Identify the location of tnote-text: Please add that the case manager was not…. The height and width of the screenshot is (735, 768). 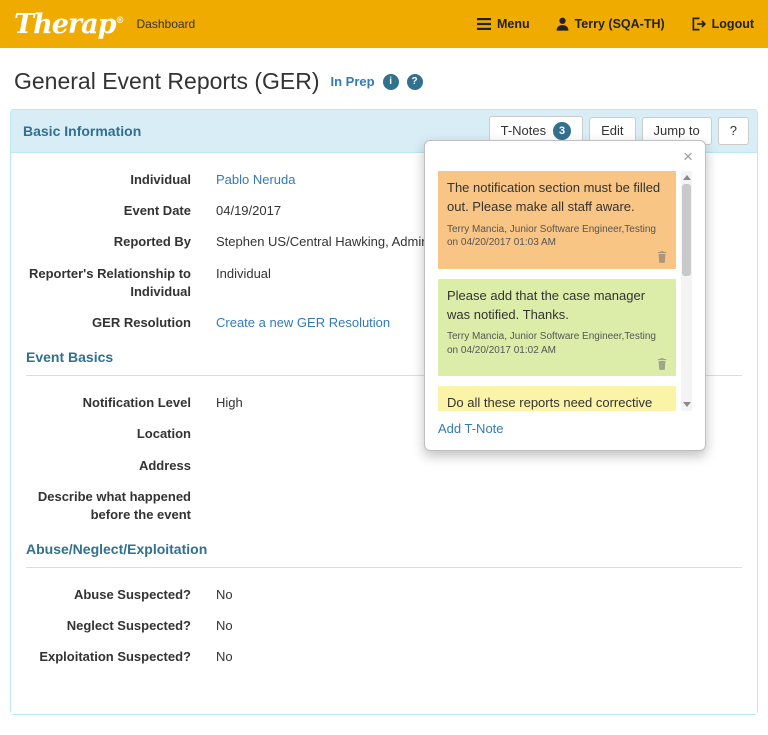
(546, 304).